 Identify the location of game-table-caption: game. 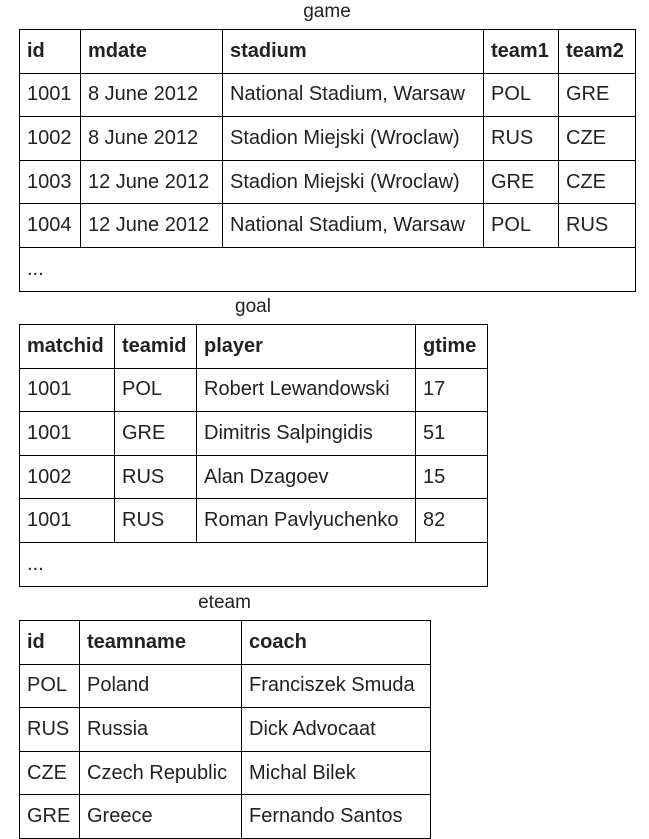
(327, 11).